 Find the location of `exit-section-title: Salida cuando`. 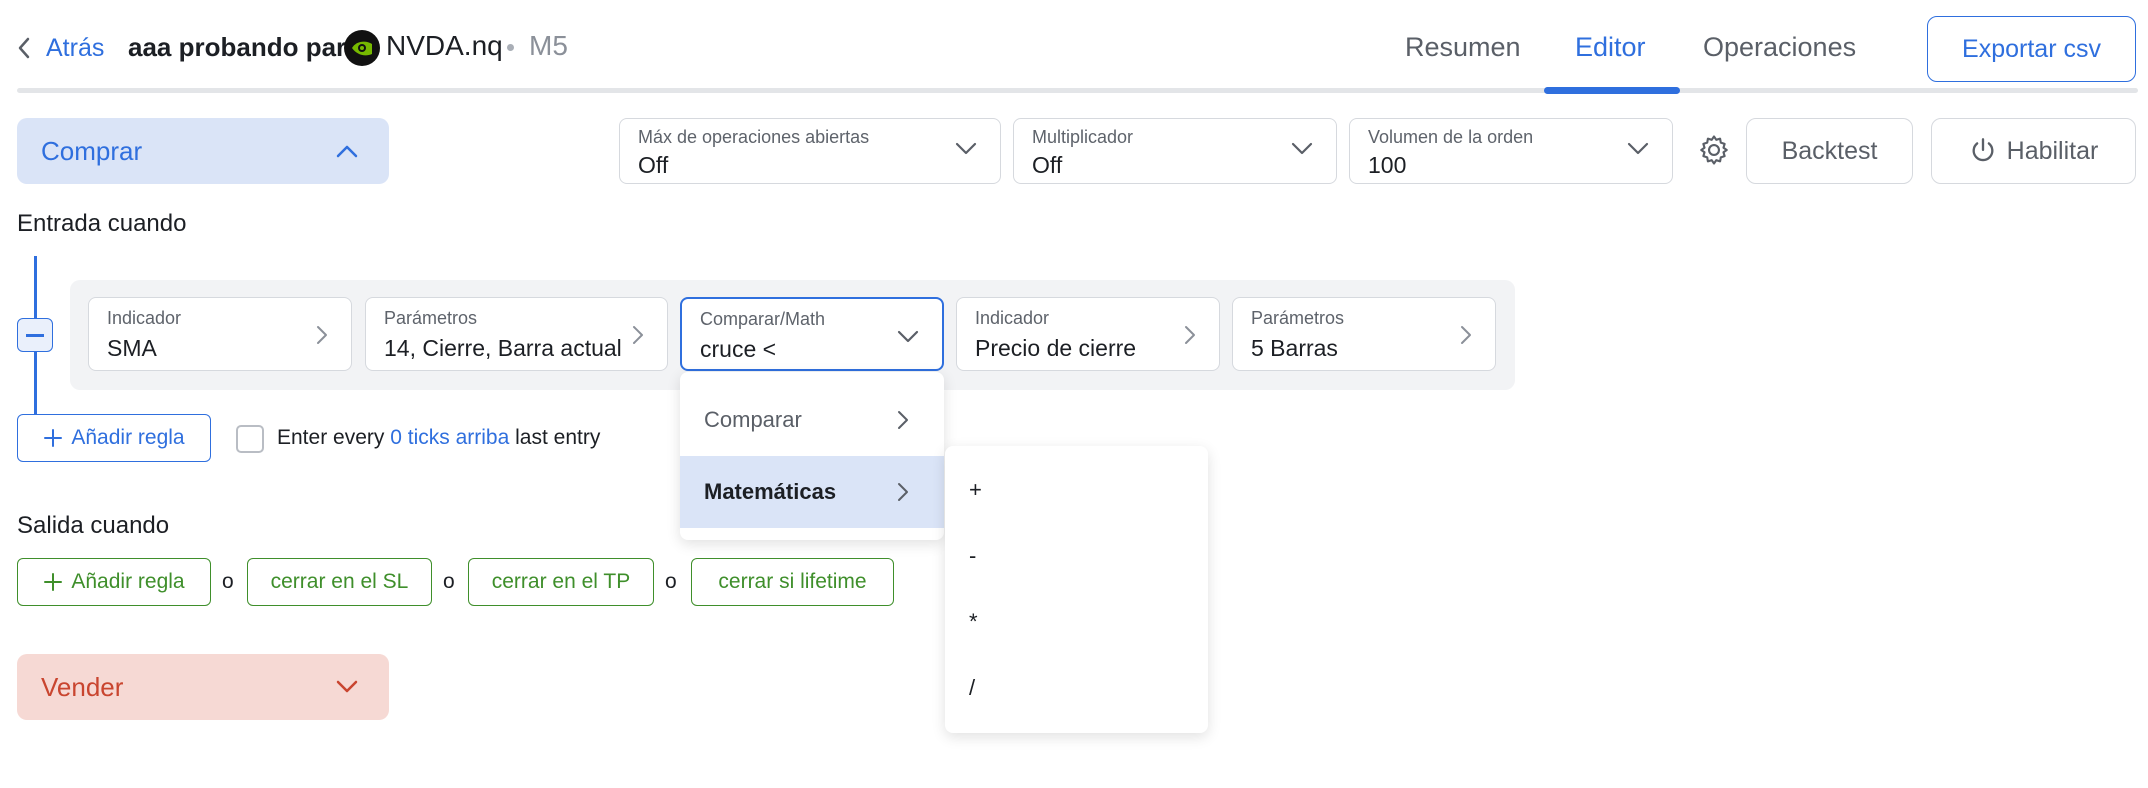

exit-section-title: Salida cuando is located at coordinates (93, 525).